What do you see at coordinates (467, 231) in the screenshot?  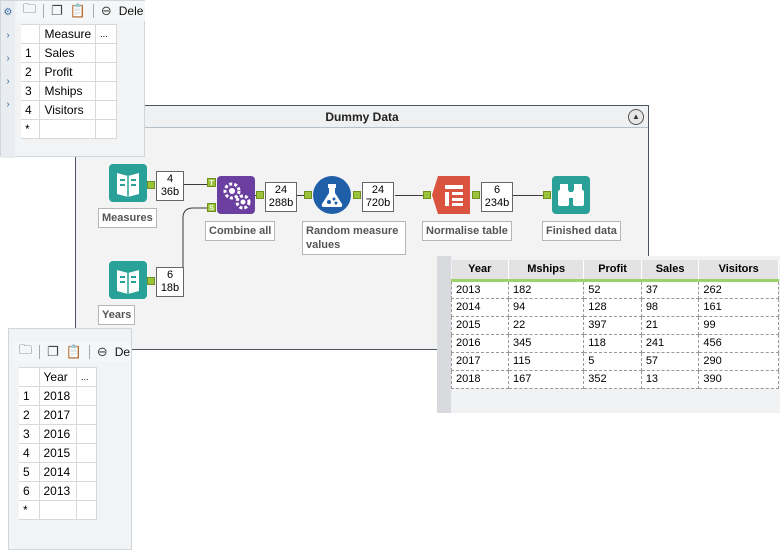 I see `normalise-label: Normalise table` at bounding box center [467, 231].